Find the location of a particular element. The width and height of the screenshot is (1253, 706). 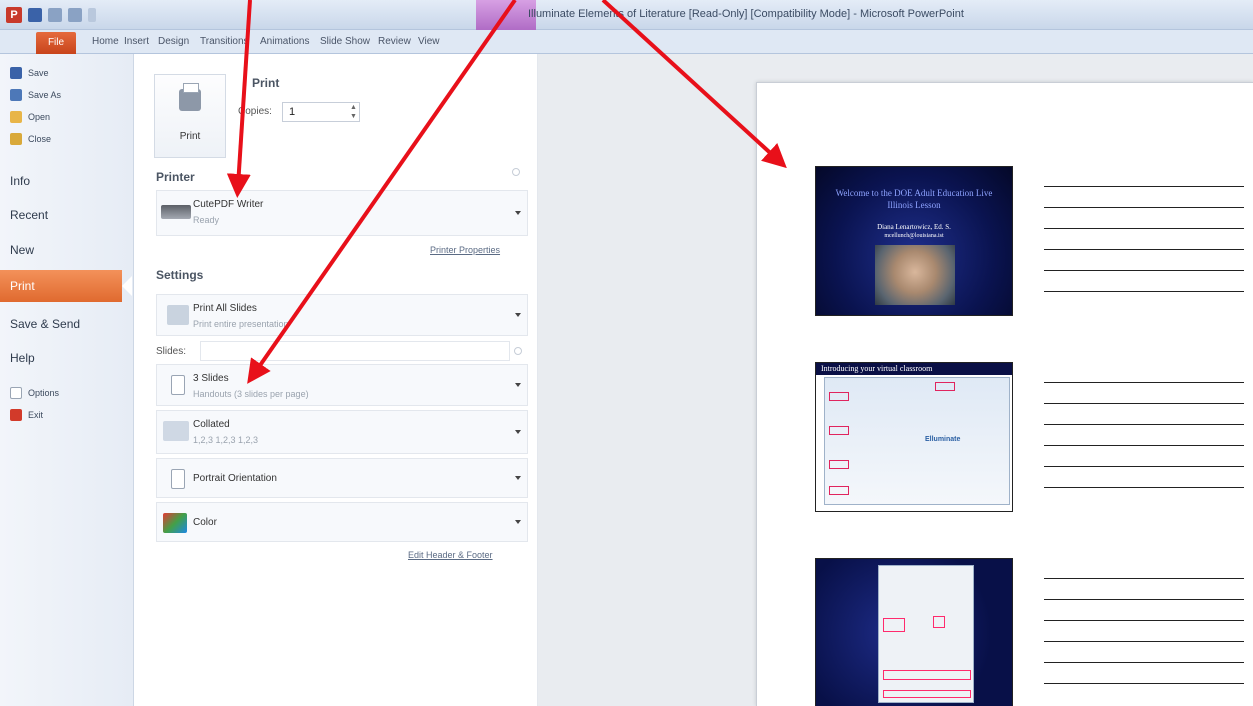

nav-info: Info is located at coordinates (20, 181).